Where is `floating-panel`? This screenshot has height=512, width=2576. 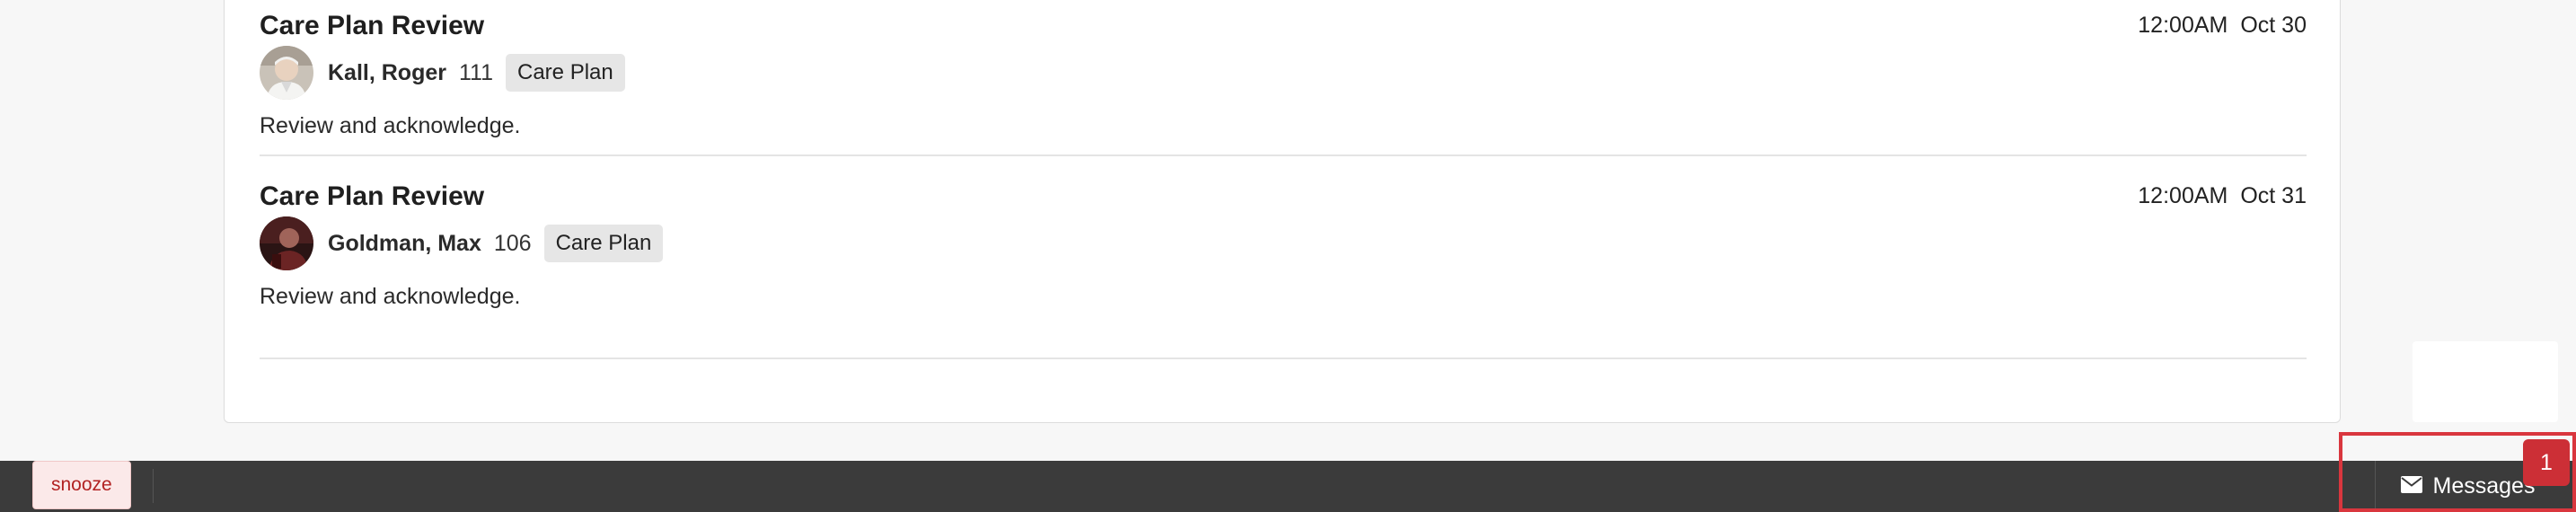
floating-panel is located at coordinates (2485, 381).